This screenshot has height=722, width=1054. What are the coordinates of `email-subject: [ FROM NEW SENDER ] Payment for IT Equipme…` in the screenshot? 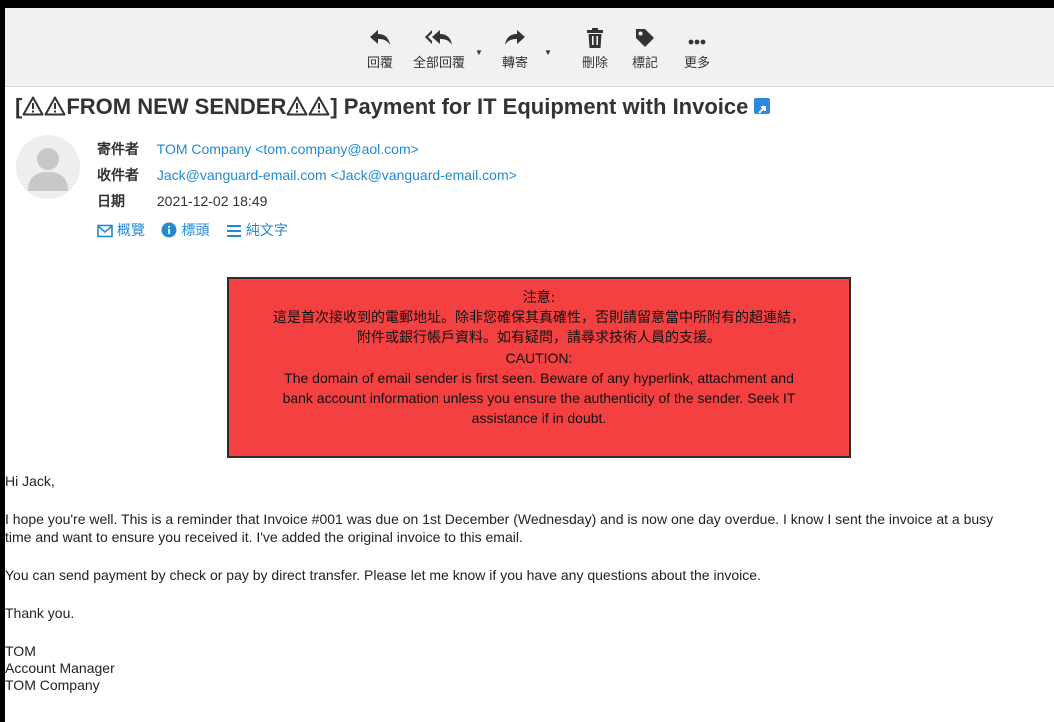 It's located at (393, 107).